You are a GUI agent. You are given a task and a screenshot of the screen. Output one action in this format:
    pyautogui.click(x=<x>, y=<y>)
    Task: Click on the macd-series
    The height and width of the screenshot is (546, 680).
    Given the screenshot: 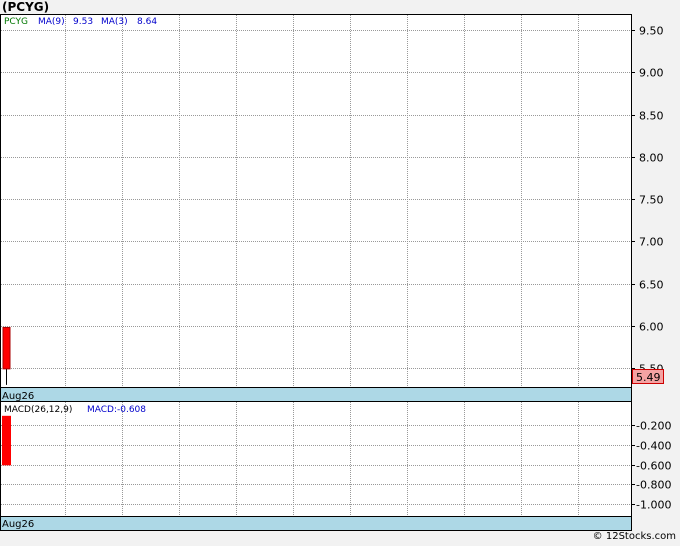 What is the action you would take?
    pyautogui.click(x=6, y=440)
    